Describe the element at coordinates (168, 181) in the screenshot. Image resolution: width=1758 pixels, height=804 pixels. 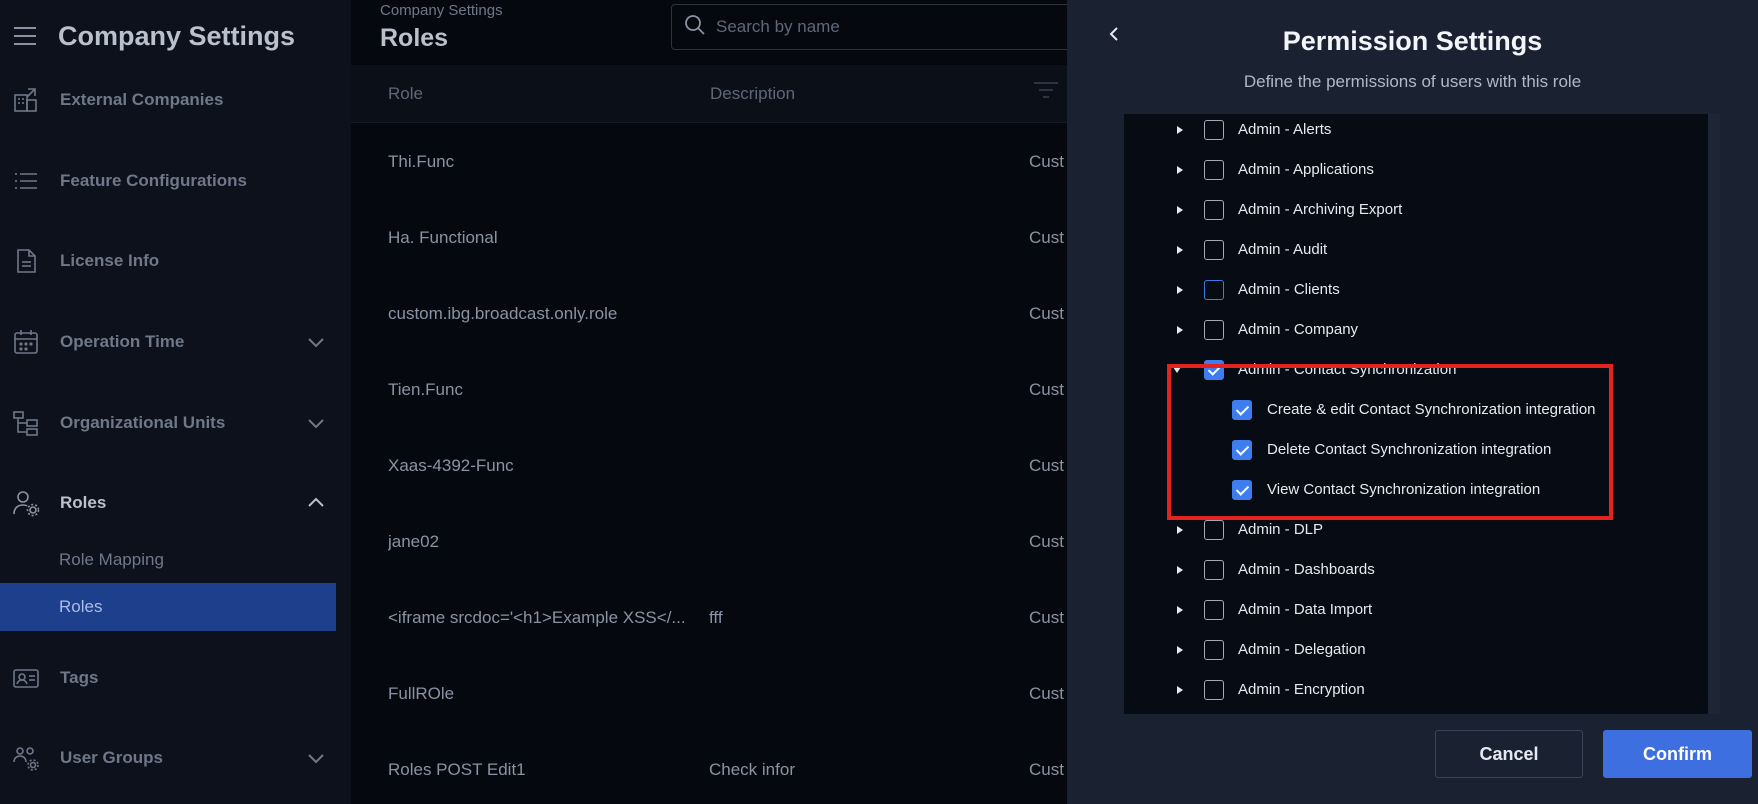
I see `sidebar-item-feature-configurations: Feature Configurations` at that location.